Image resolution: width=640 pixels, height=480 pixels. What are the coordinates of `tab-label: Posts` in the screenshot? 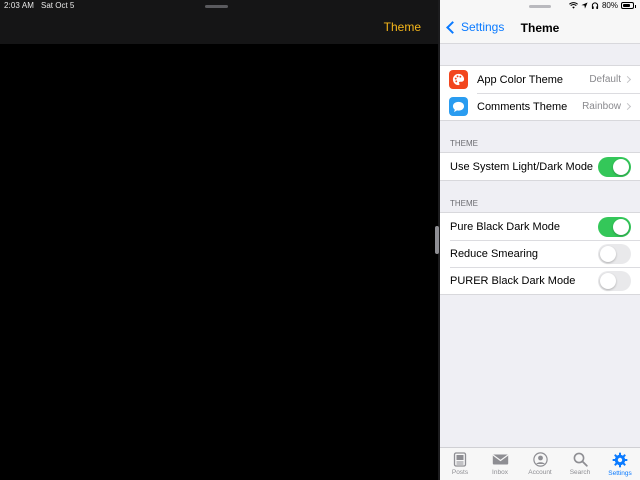 It's located at (460, 472).